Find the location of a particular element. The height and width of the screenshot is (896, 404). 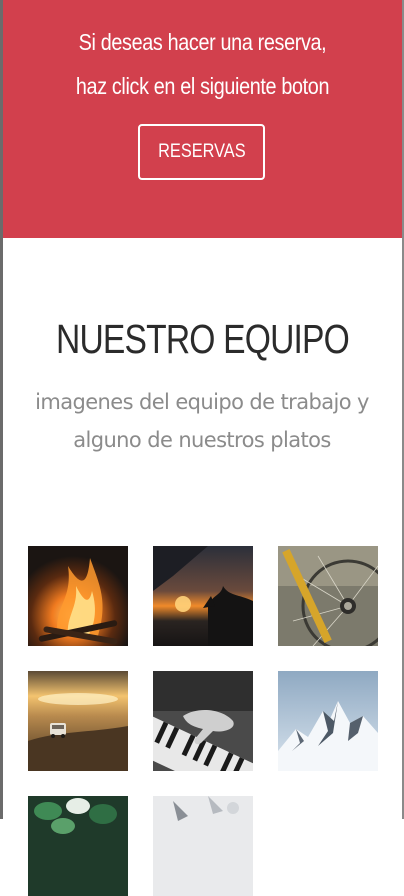

green-leaves-photo-icon is located at coordinates (78, 846).